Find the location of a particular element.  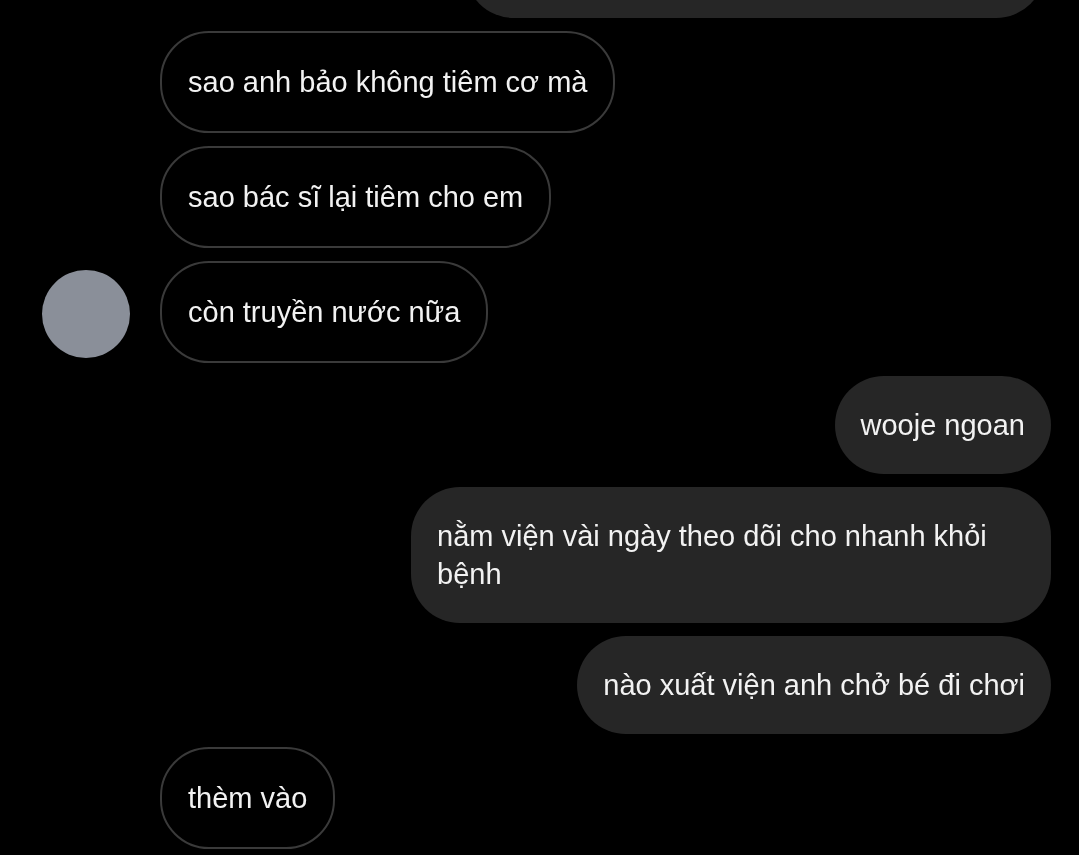

message-bubble: wooje ngoan is located at coordinates (942, 425).